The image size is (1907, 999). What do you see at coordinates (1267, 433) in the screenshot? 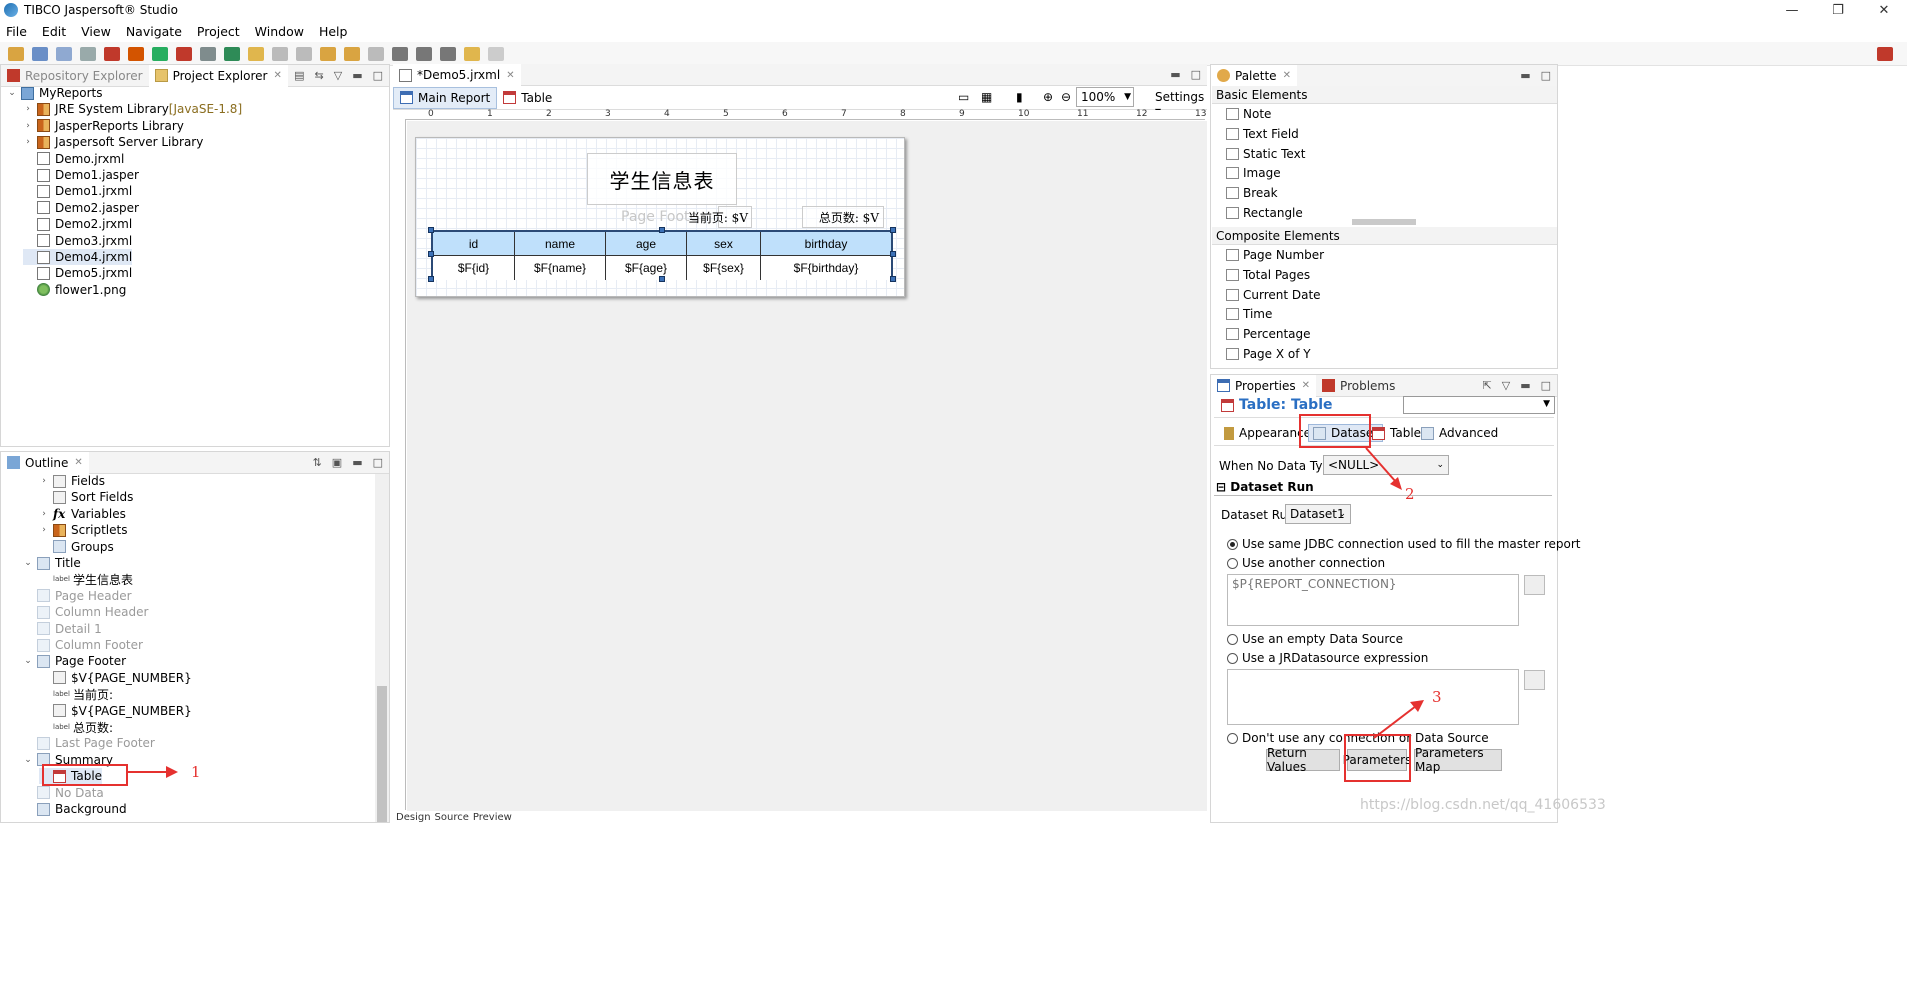
I see `subtab-appearance: Appearance` at bounding box center [1267, 433].